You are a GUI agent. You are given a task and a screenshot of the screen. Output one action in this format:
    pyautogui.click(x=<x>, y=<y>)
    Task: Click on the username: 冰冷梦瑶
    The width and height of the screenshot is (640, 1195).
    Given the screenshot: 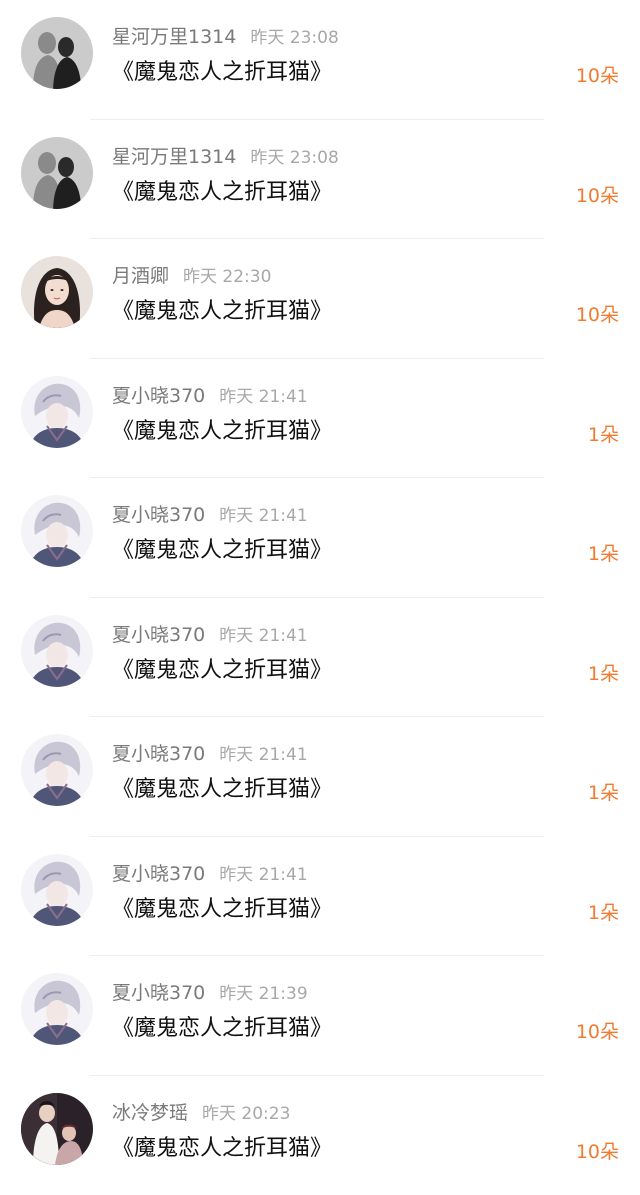 What is the action you would take?
    pyautogui.click(x=150, y=1113)
    